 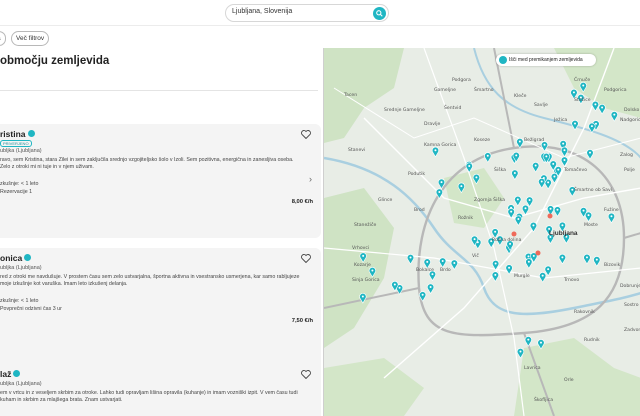 What do you see at coordinates (16, 192) in the screenshot?
I see `caregiver-bookings: Rezervacije 1` at bounding box center [16, 192].